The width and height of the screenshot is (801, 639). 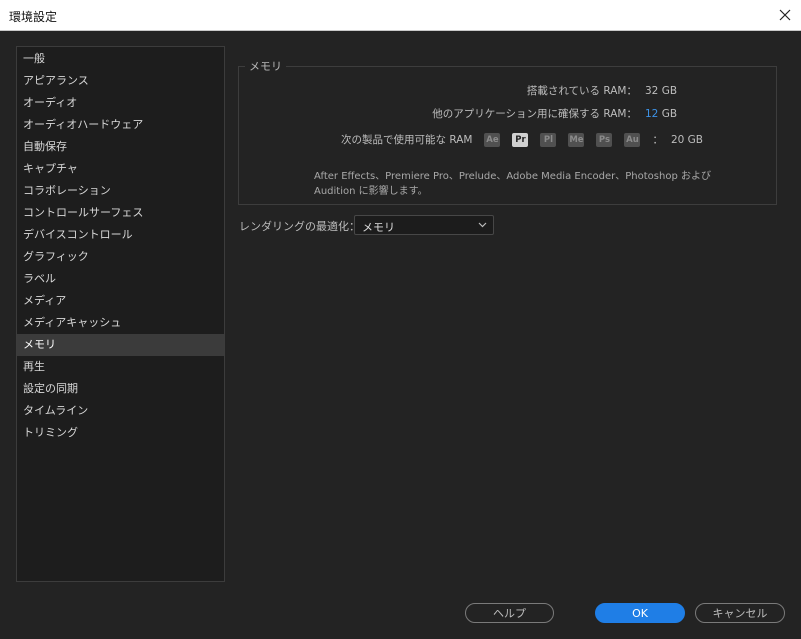 What do you see at coordinates (120, 147) in the screenshot?
I see `sidebar-item-auto-save: 自動保存` at bounding box center [120, 147].